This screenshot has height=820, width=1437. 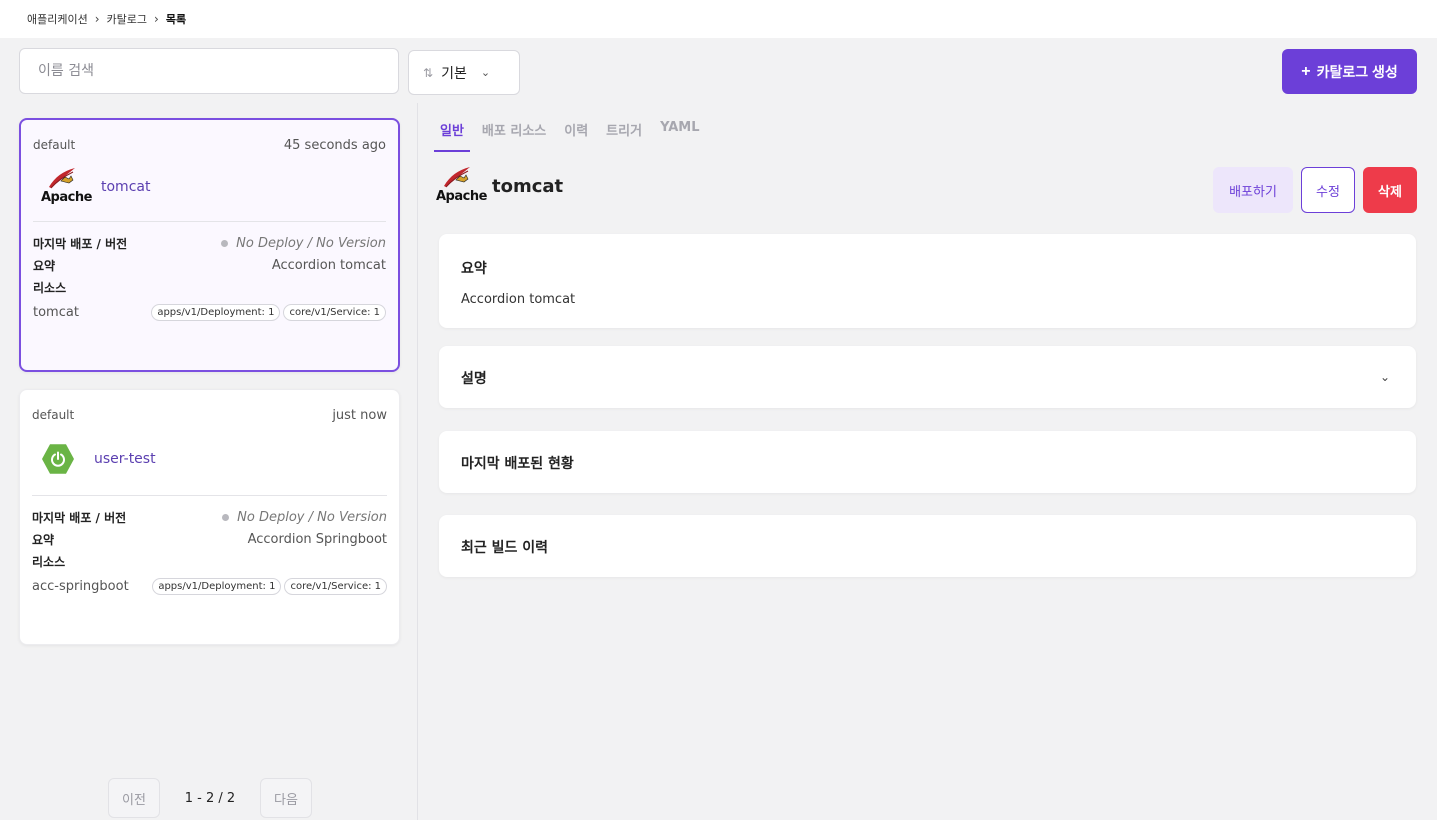 What do you see at coordinates (624, 134) in the screenshot?
I see `tab-triggers: 트리거` at bounding box center [624, 134].